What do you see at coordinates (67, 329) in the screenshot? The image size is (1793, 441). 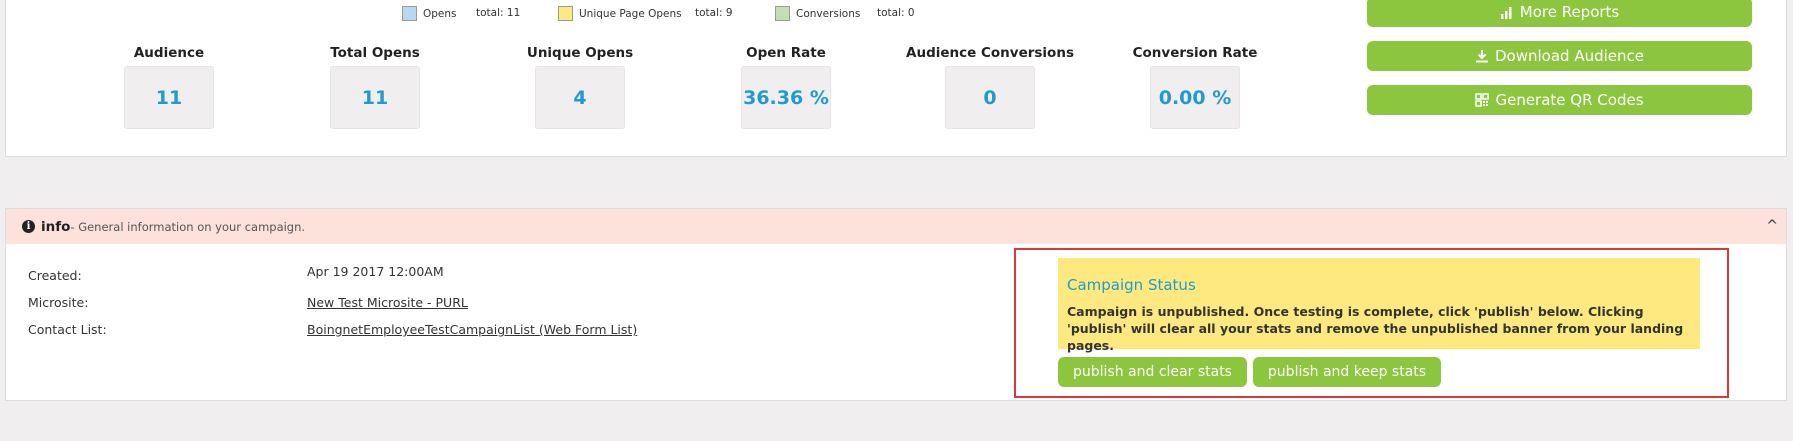 I see `contact-list-label: Contact List:` at bounding box center [67, 329].